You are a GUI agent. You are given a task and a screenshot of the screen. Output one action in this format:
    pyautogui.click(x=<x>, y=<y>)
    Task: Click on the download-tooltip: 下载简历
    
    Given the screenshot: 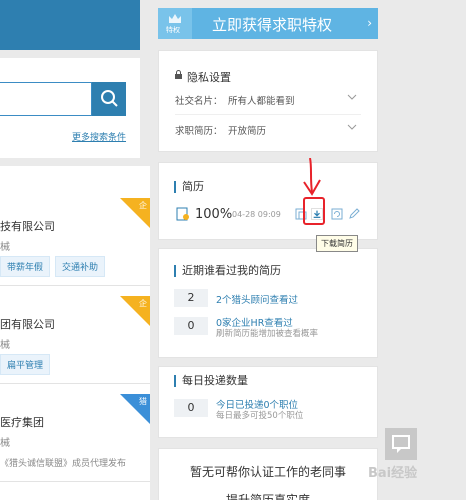 What is the action you would take?
    pyautogui.click(x=337, y=243)
    